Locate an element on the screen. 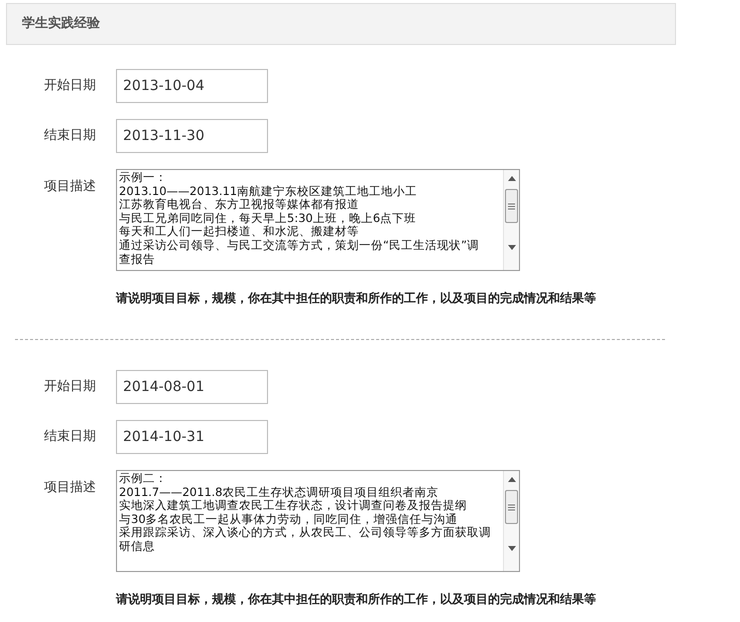  date-field: 2013-10-04 is located at coordinates (192, 86).